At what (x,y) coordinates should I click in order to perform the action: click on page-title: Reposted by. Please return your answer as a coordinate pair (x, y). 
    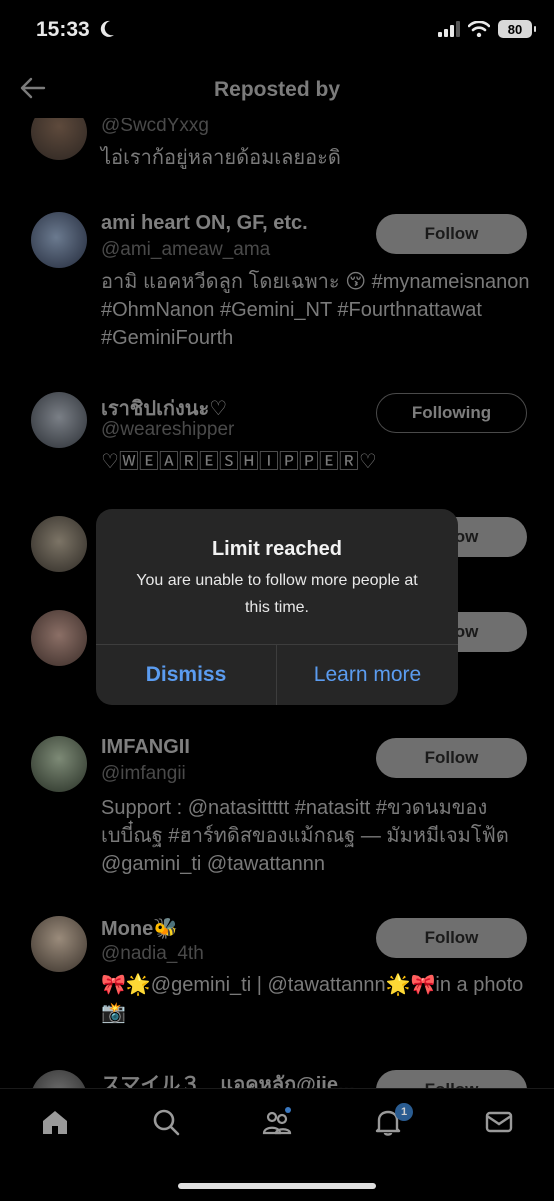
    Looking at the image, I should click on (277, 89).